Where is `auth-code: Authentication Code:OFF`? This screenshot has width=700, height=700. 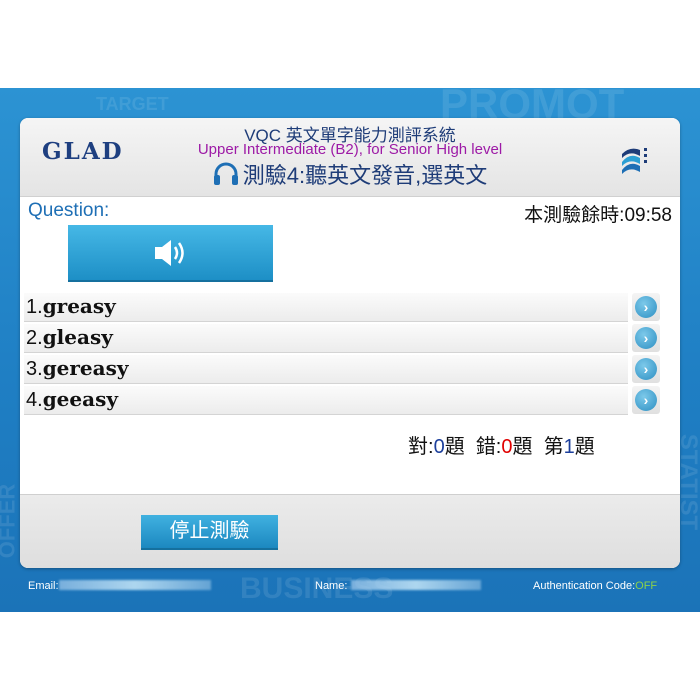 auth-code: Authentication Code:OFF is located at coordinates (595, 586).